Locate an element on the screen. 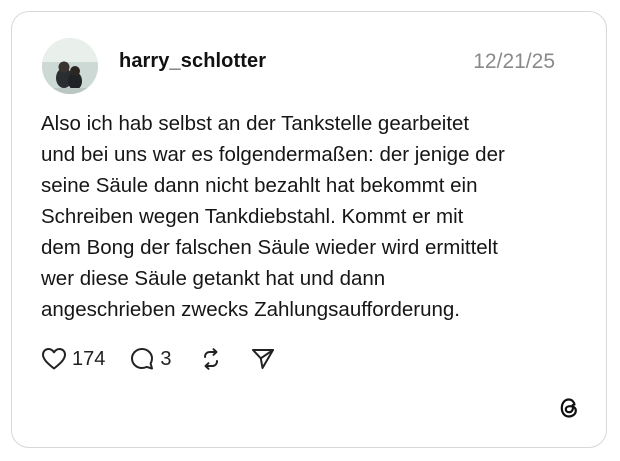  post-text-line: wer diese Säule getankt hat und dann is located at coordinates (213, 278).